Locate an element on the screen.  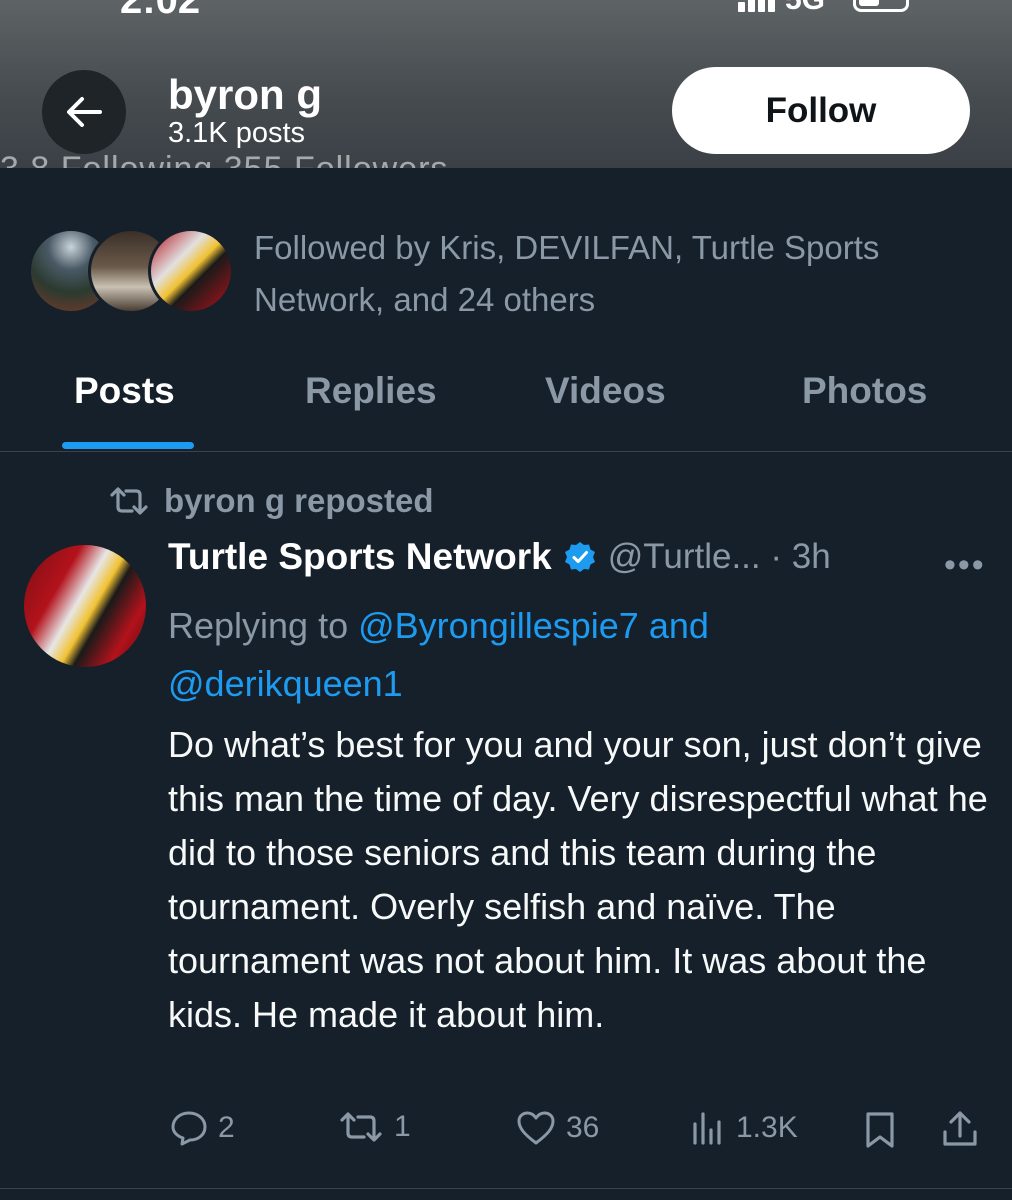
tab-videos: Videos is located at coordinates (605, 391).